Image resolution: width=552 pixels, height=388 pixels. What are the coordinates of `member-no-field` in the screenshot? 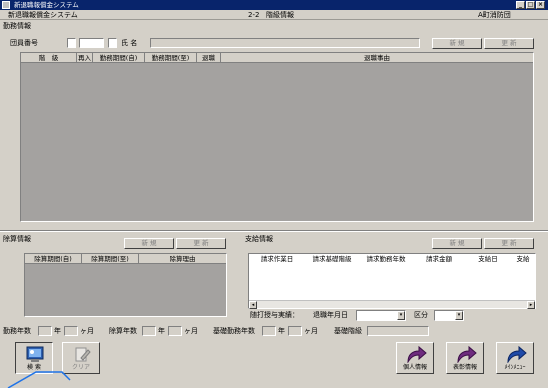 It's located at (91, 43).